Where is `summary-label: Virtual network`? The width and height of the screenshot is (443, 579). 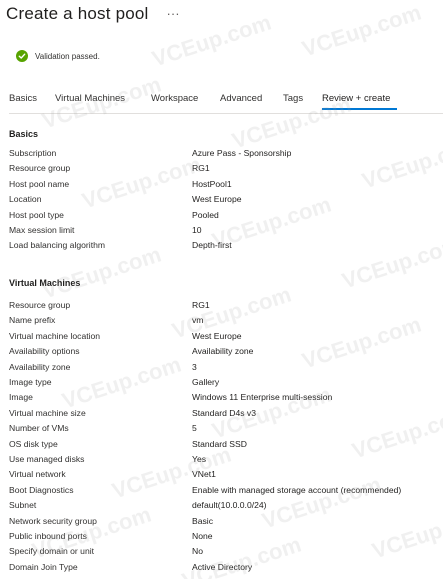 summary-label: Virtual network is located at coordinates (37, 474).